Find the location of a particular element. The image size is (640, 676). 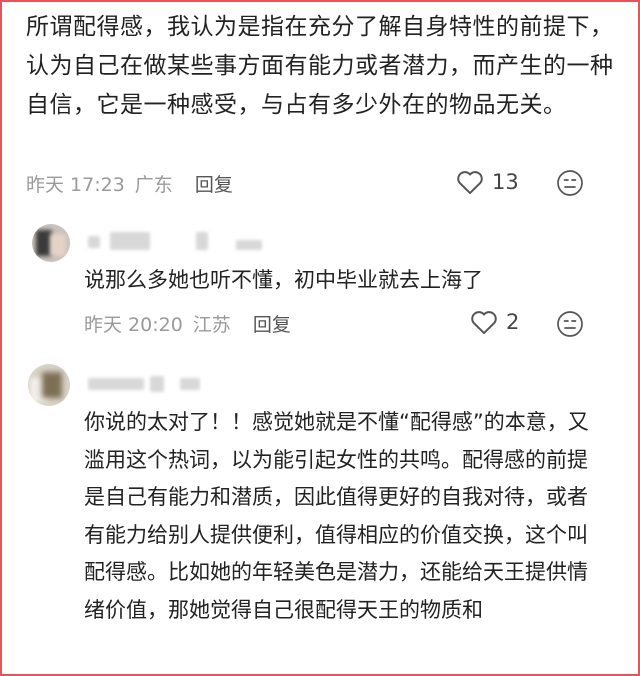

comment-2-like-button: 2 is located at coordinates (494, 322).